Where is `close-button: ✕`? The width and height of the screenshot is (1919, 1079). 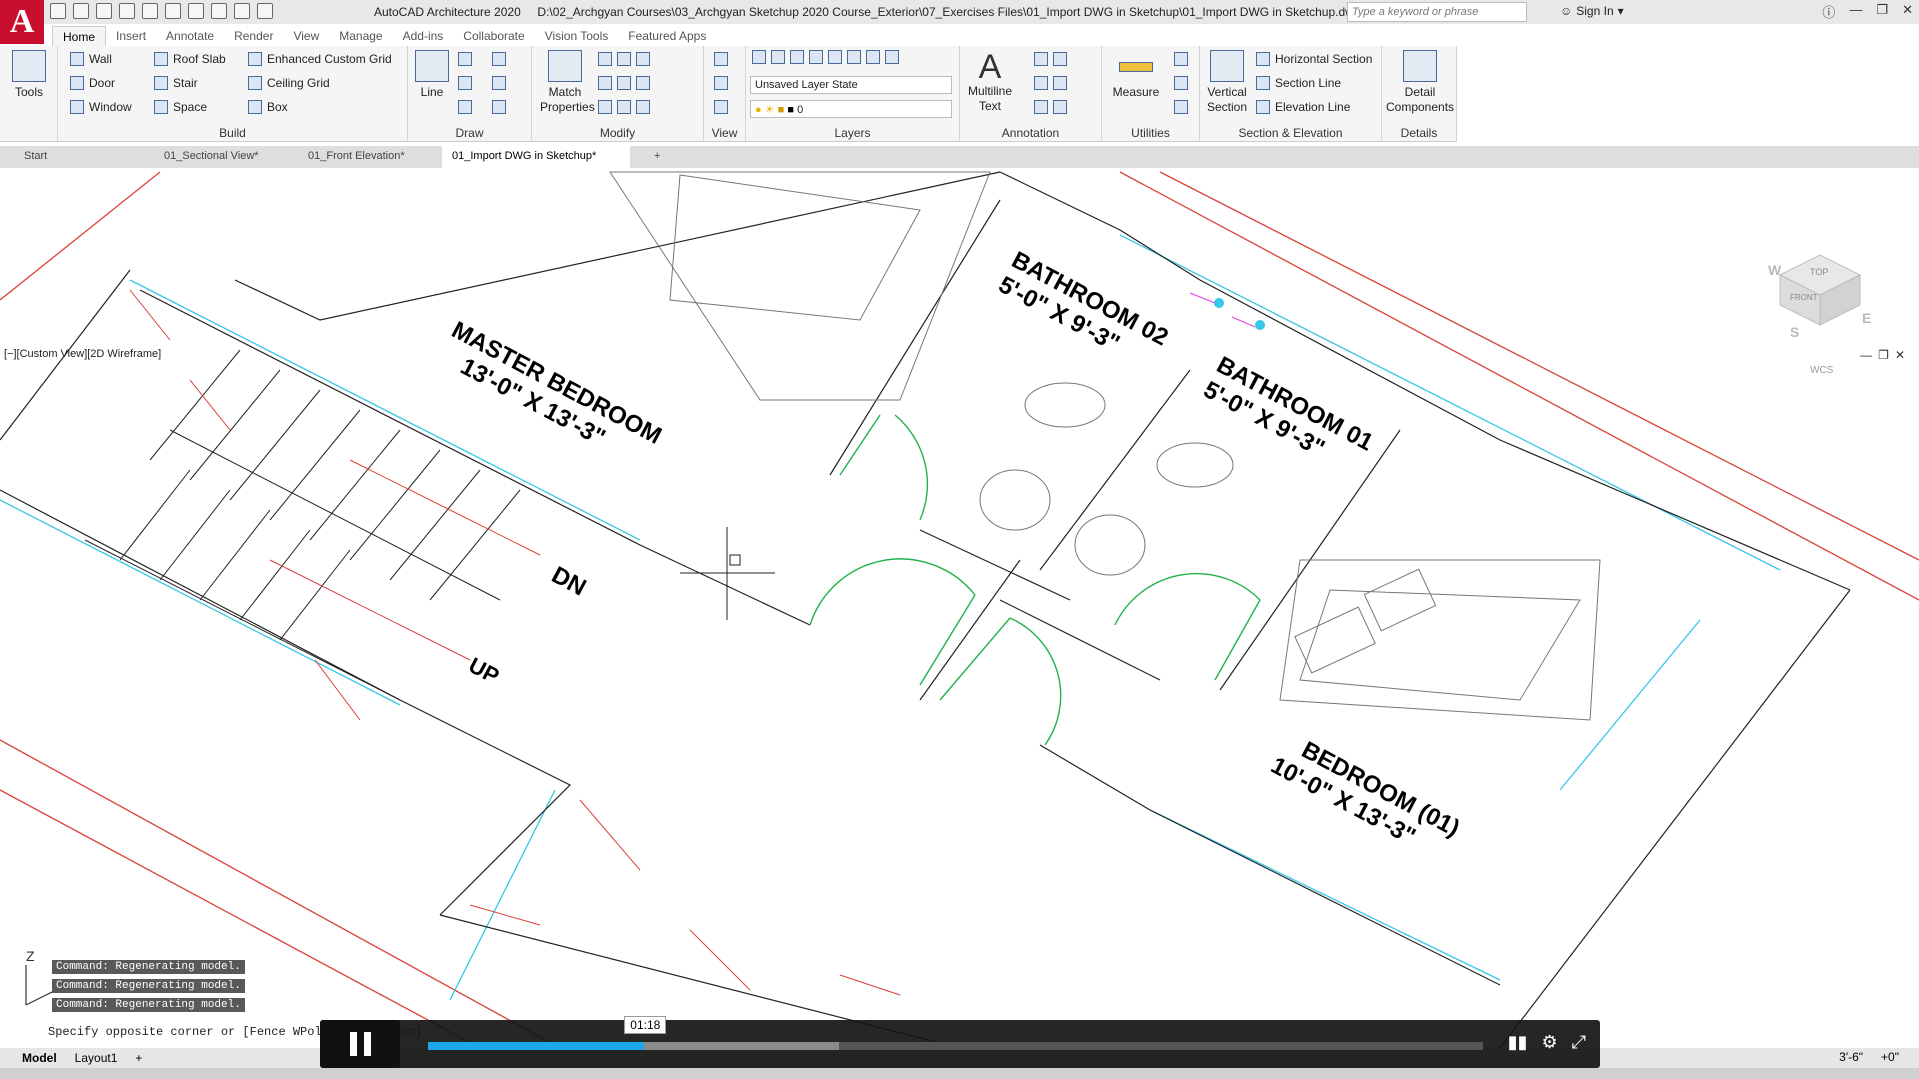
close-button: ✕ is located at coordinates (1907, 11).